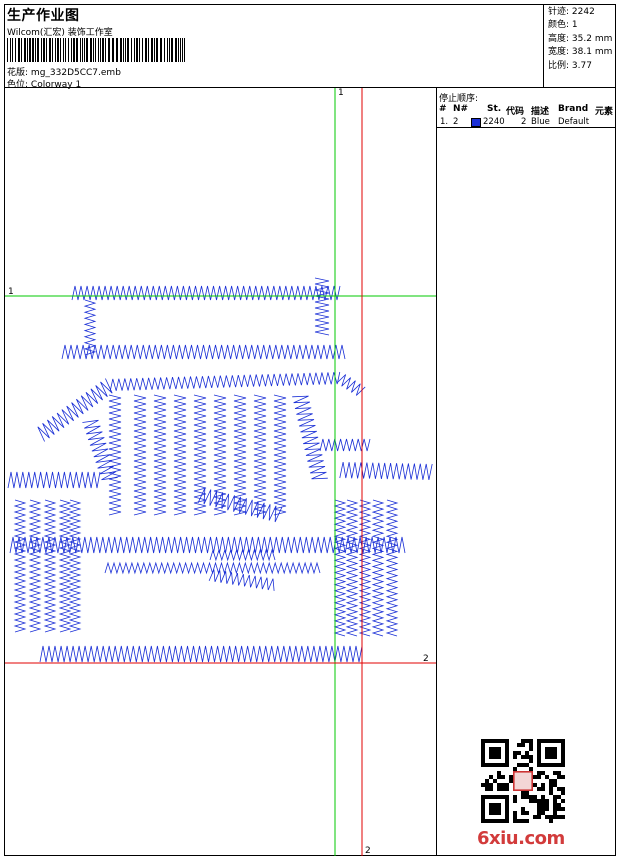 The image size is (620, 860). I want to click on guide-label-red-right: 2, so click(426, 659).